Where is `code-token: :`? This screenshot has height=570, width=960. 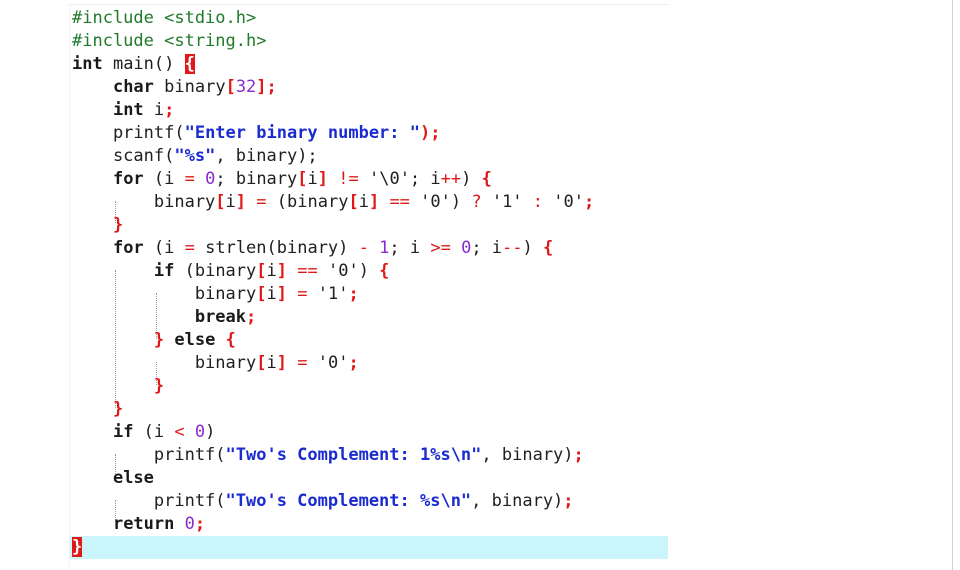 code-token: : is located at coordinates (538, 202).